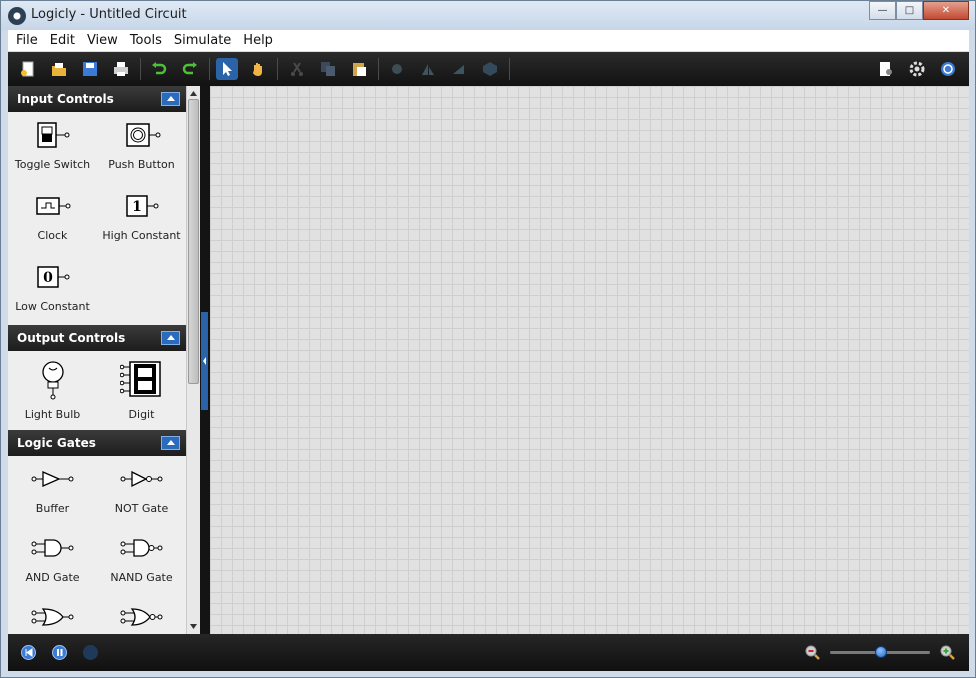 This screenshot has width=976, height=678. I want to click on settings-button, so click(917, 69).